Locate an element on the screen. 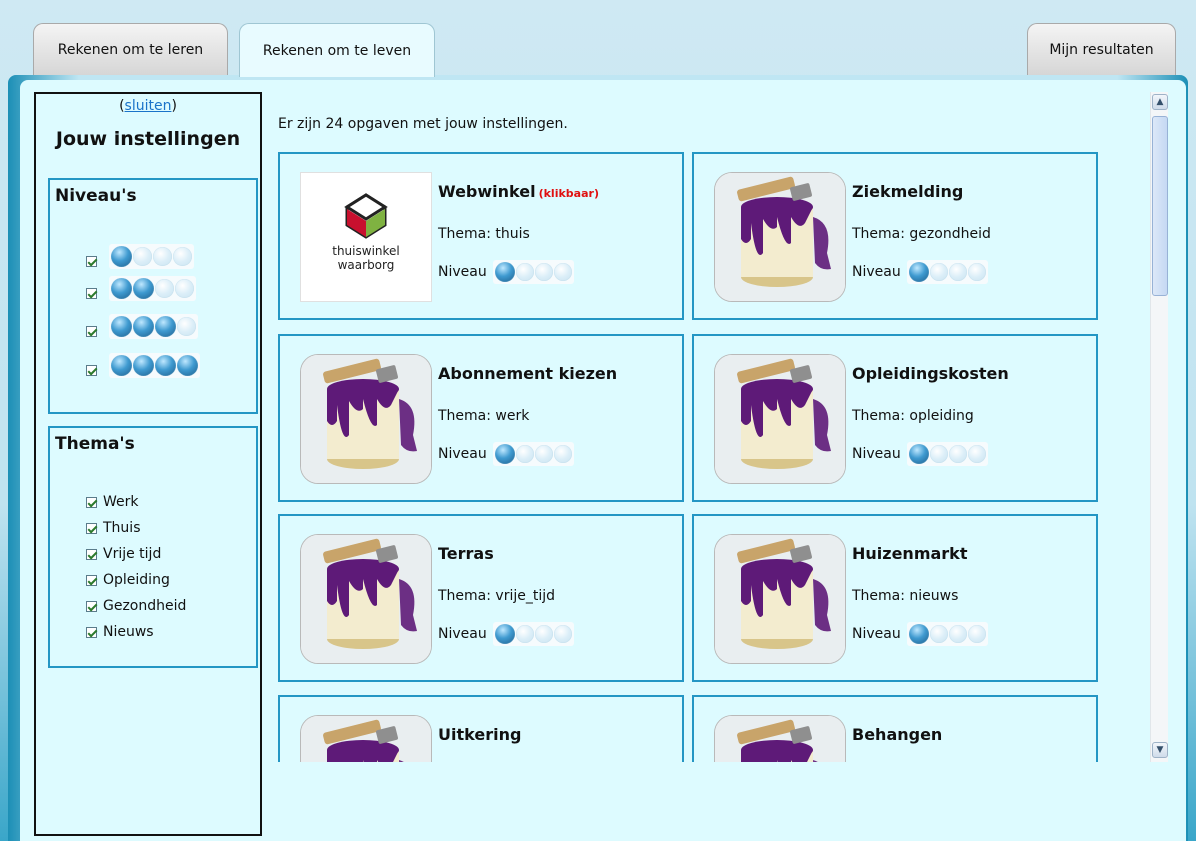  level-2-checkbox is located at coordinates (91, 293).